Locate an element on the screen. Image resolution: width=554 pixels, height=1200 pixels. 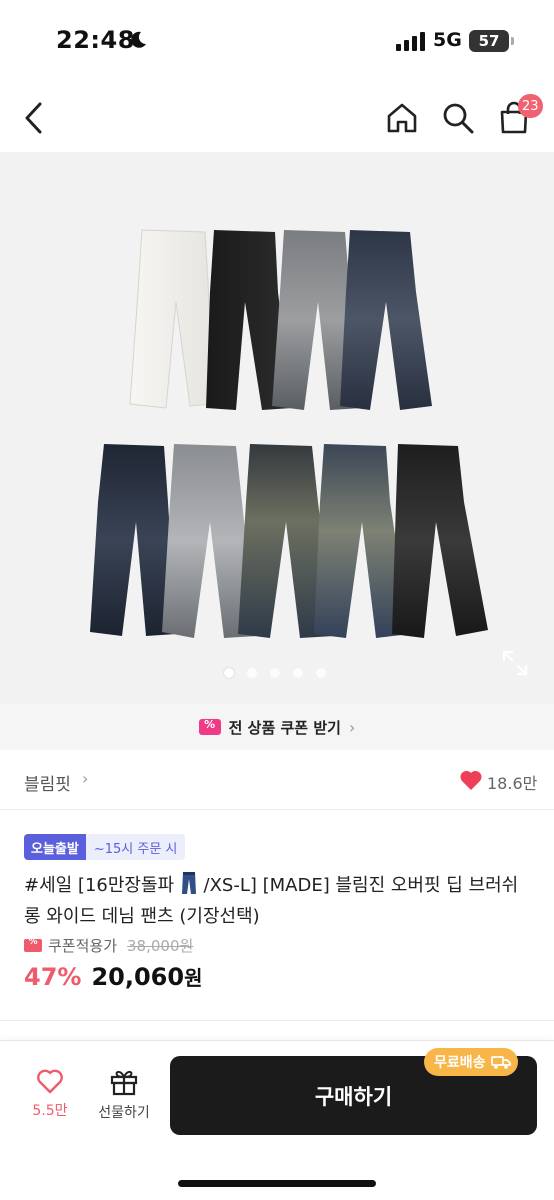
battery-icon: 57 is located at coordinates (491, 41).